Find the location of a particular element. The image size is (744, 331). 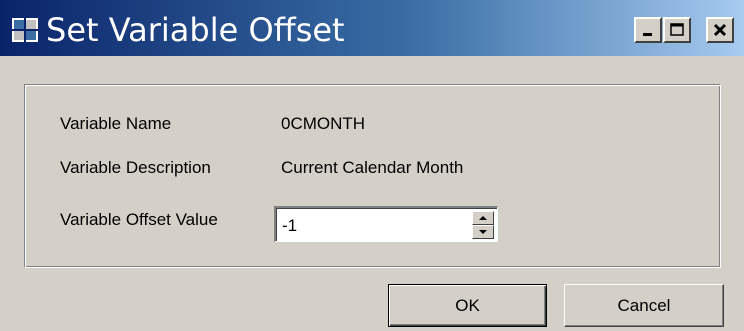

arrow-up-icon is located at coordinates (483, 218).